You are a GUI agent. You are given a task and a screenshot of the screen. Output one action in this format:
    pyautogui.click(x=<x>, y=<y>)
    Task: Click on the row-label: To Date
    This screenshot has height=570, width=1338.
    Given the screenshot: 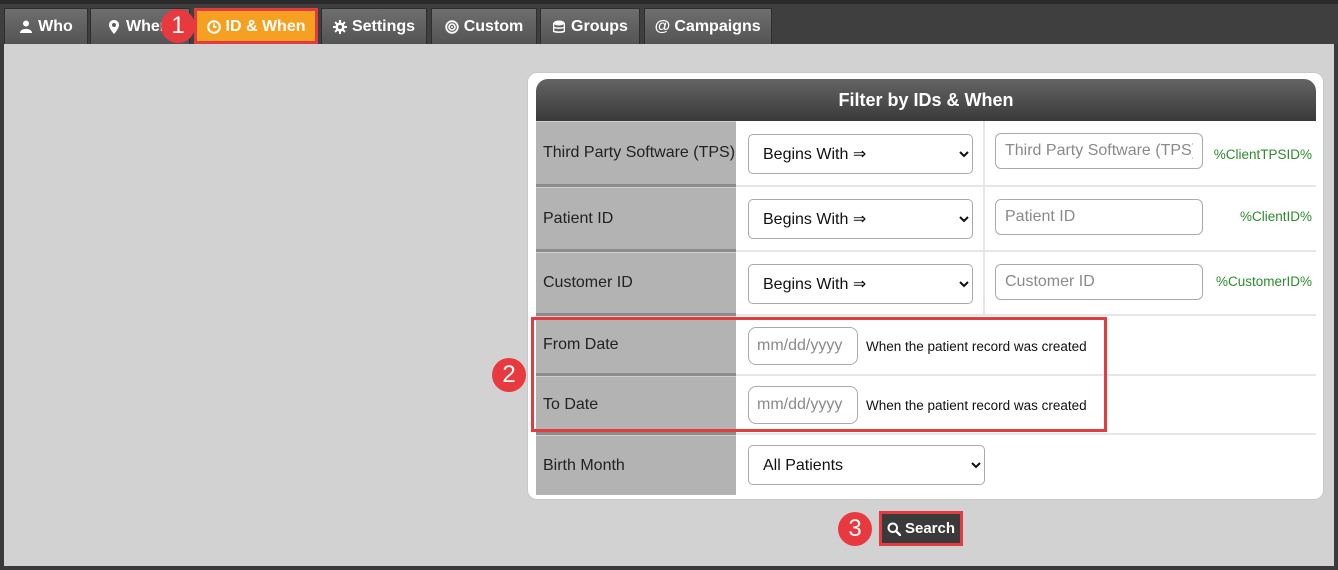 What is the action you would take?
    pyautogui.click(x=636, y=405)
    